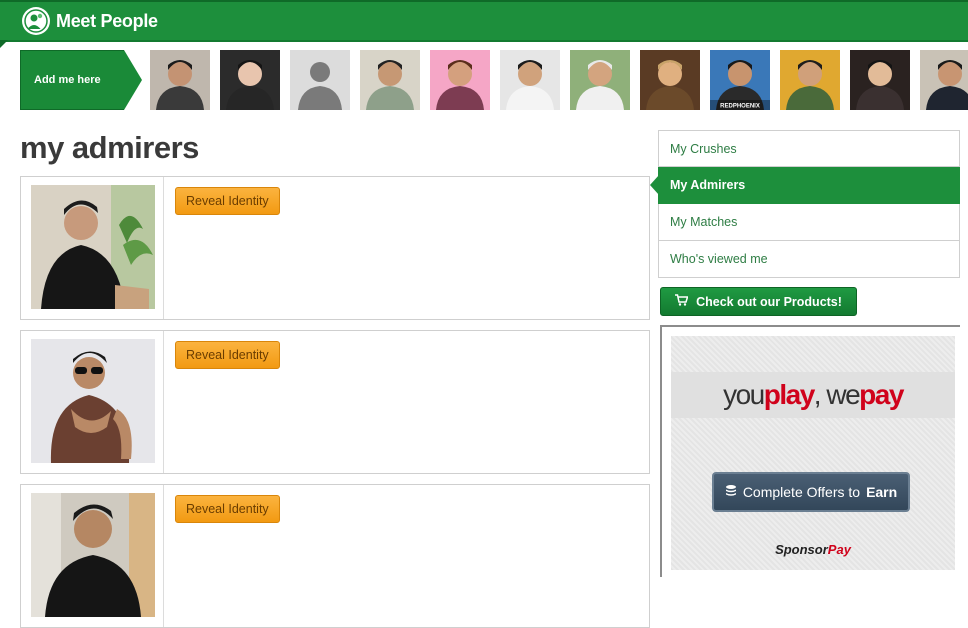  What do you see at coordinates (740, 80) in the screenshot?
I see `member-thumbnail: REDPHOENIX` at bounding box center [740, 80].